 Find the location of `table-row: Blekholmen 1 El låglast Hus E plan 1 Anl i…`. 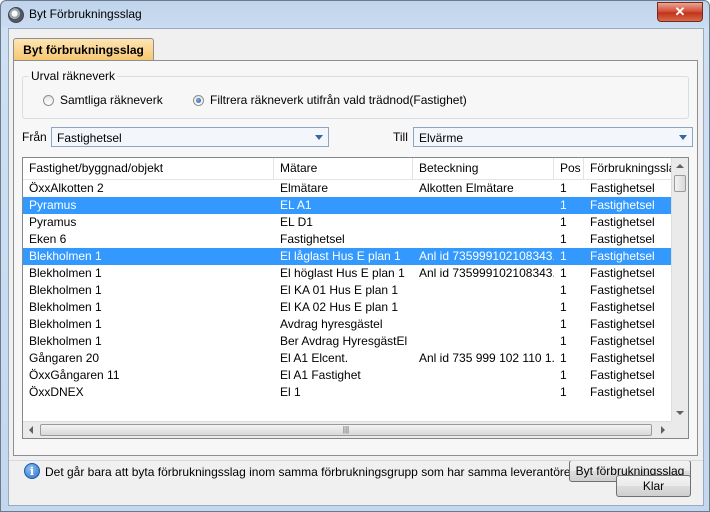

table-row: Blekholmen 1 El låglast Hus E plan 1 Anl i… is located at coordinates (348, 256).